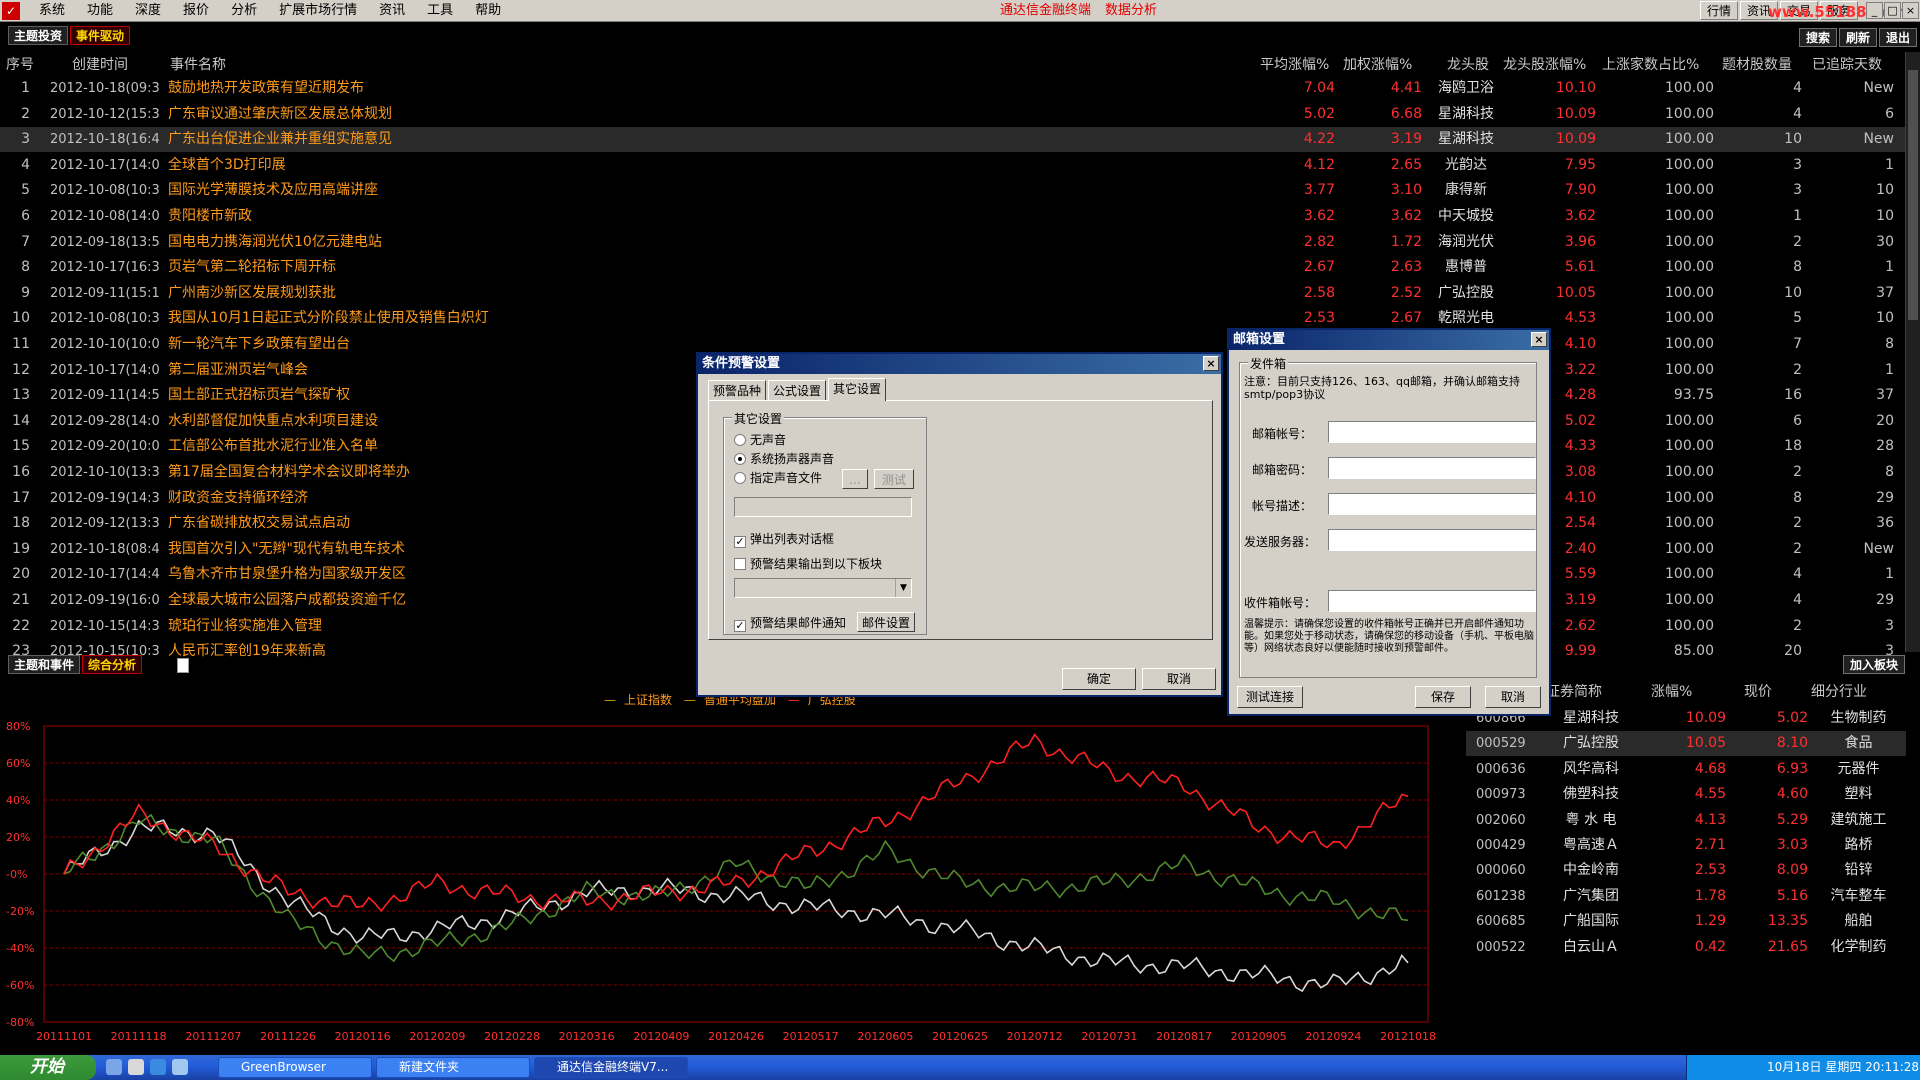 The image size is (1920, 1080). What do you see at coordinates (20, 65) in the screenshot?
I see `col-header-no: 序号` at bounding box center [20, 65].